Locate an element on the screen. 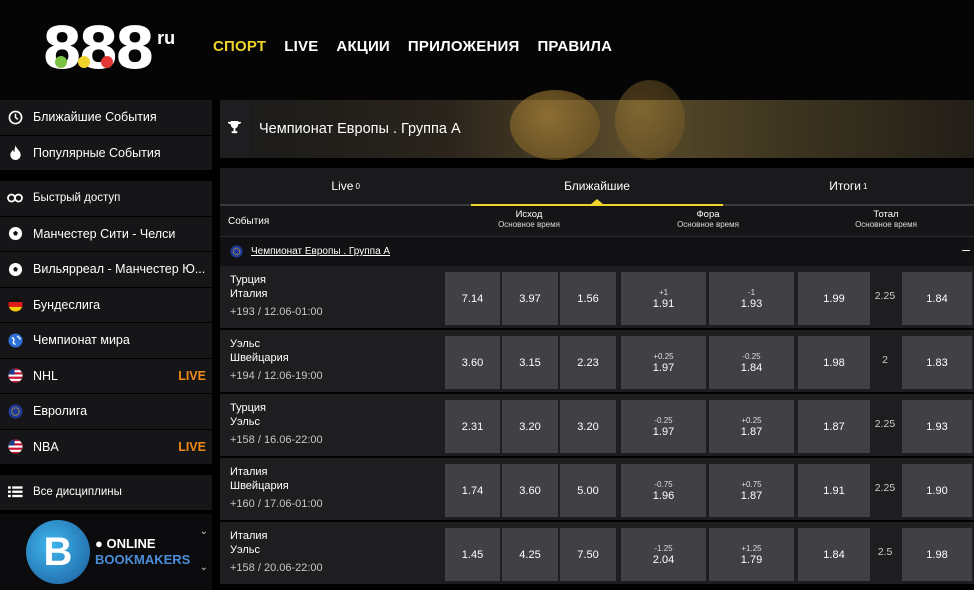 This screenshot has height=590, width=974. odd-button-o2: 2.23 is located at coordinates (588, 362).